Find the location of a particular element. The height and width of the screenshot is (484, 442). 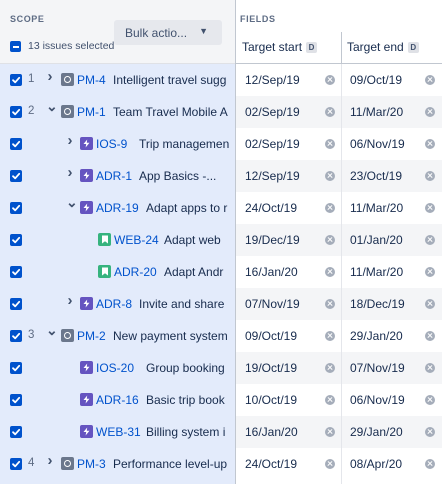

issue-row: › ADR-1 App Basics -... 12/Sep/19 23/Oct/19 is located at coordinates (221, 176).